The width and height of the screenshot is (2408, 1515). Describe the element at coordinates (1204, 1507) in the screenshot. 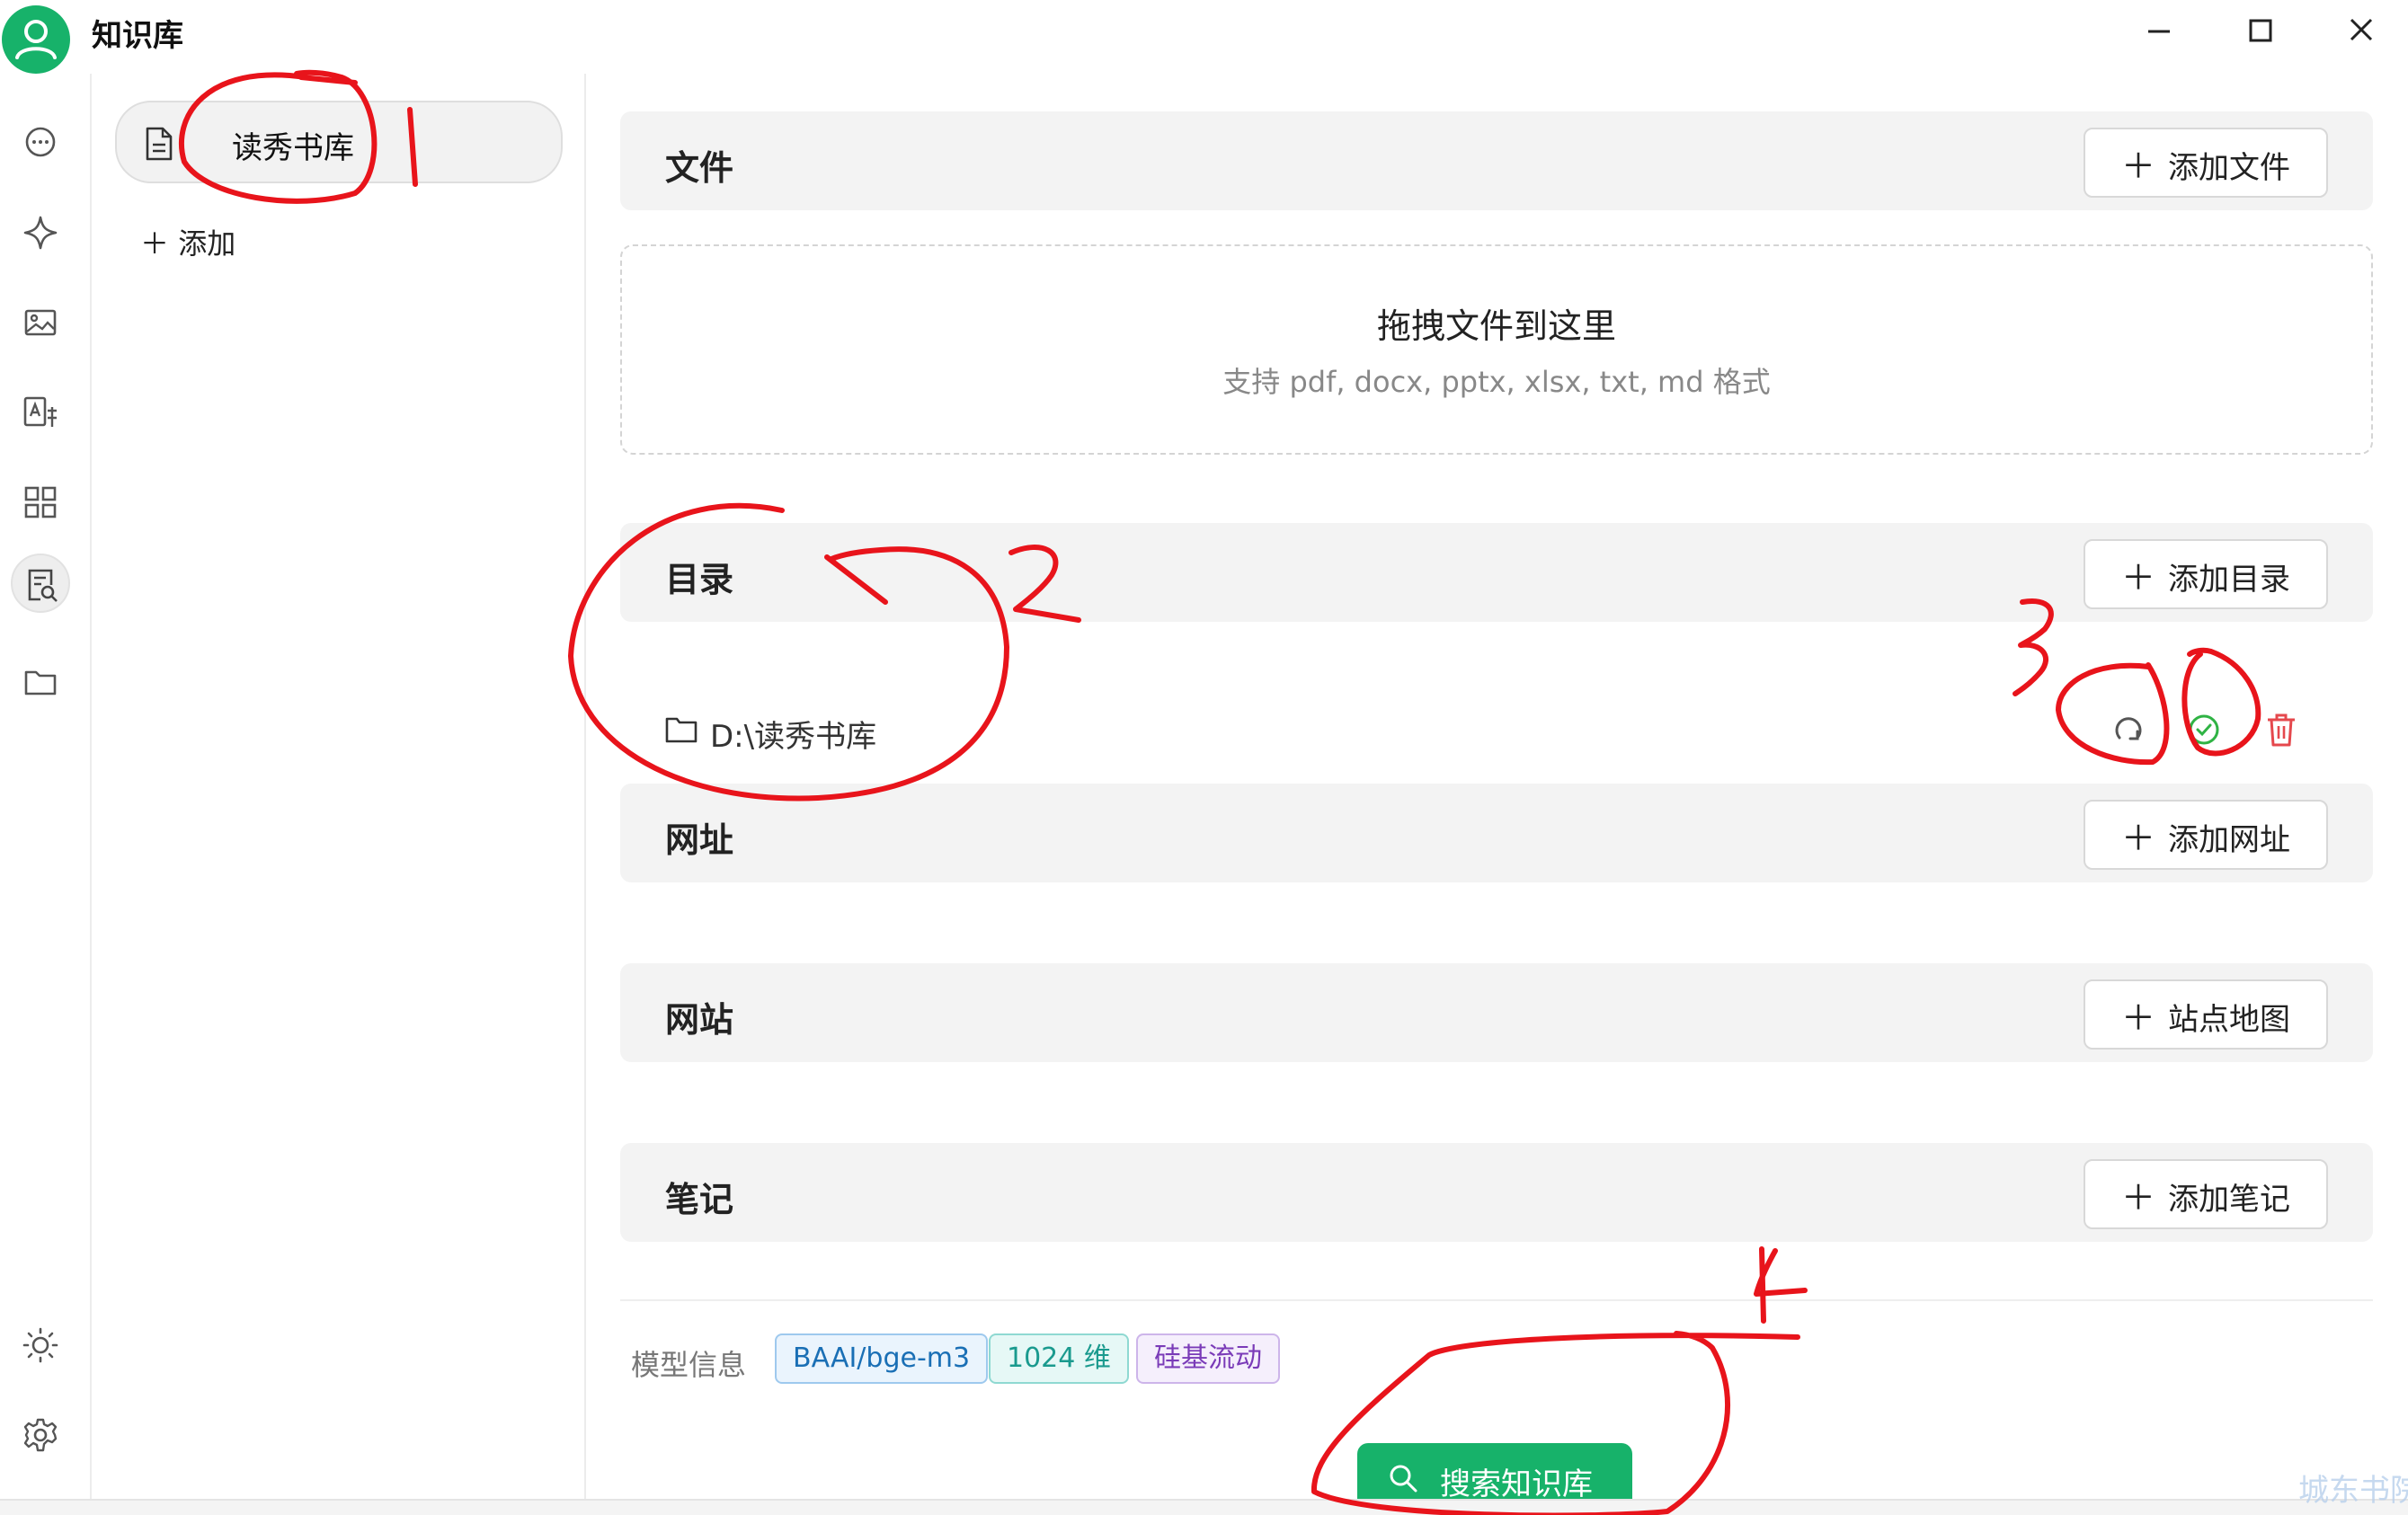

I see `window-bottom-edge` at that location.